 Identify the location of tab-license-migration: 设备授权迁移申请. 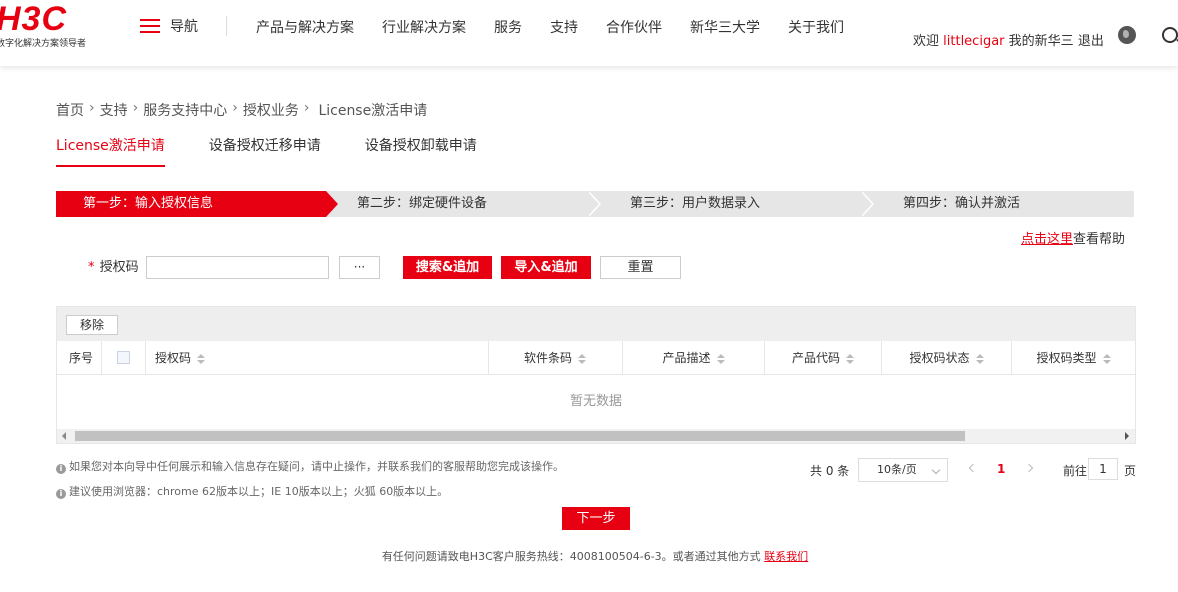
(265, 151).